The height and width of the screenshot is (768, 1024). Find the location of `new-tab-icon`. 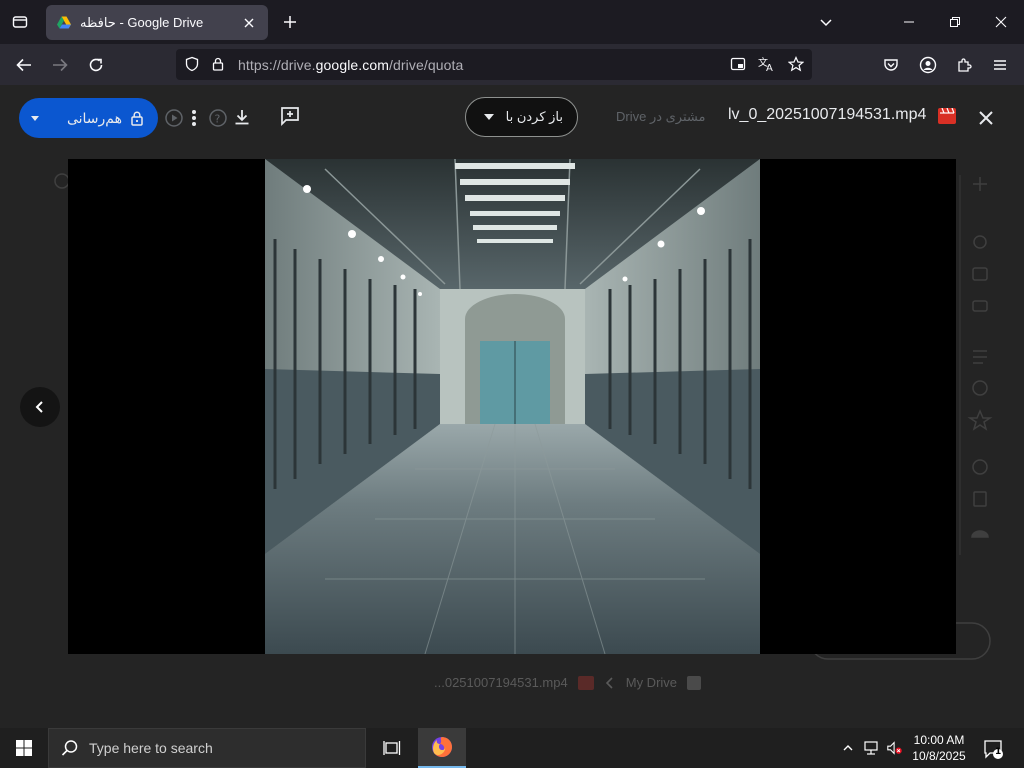

new-tab-icon is located at coordinates (290, 22).